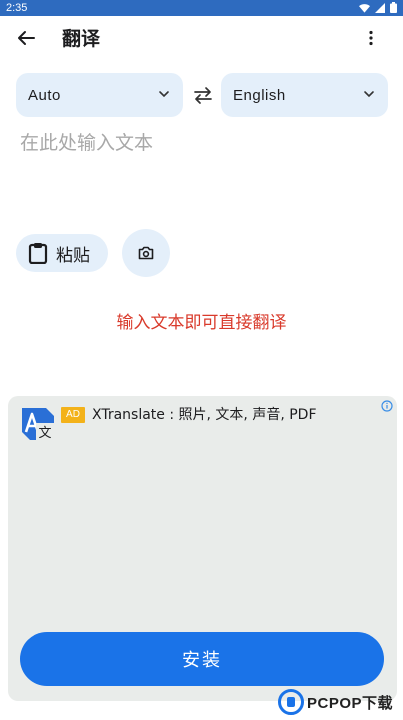 The image size is (403, 720). What do you see at coordinates (202, 173) in the screenshot?
I see `source-text-input` at bounding box center [202, 173].